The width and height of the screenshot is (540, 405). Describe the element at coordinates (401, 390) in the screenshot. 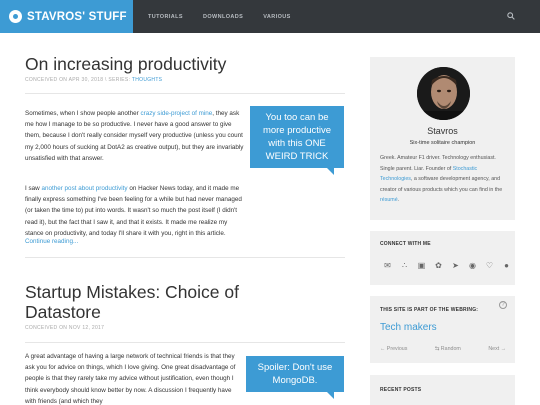

I see `widget-title: RECENT POSTS` at that location.